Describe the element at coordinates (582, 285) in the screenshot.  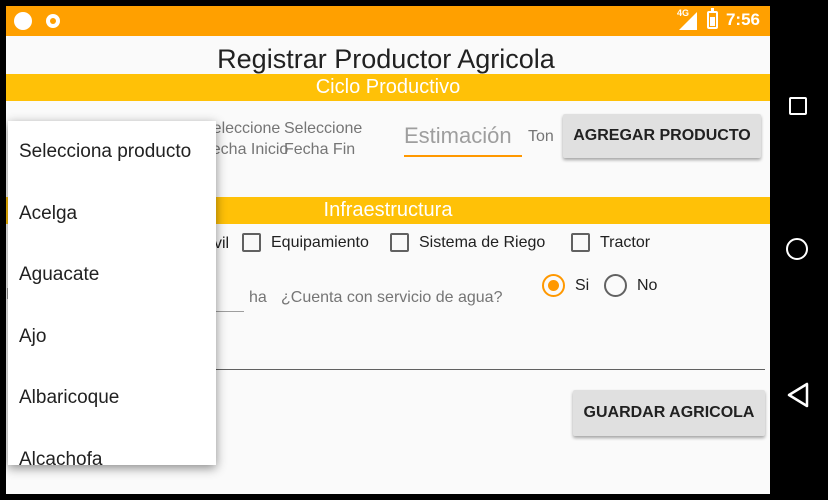
I see `radio-yes-label: Si` at that location.